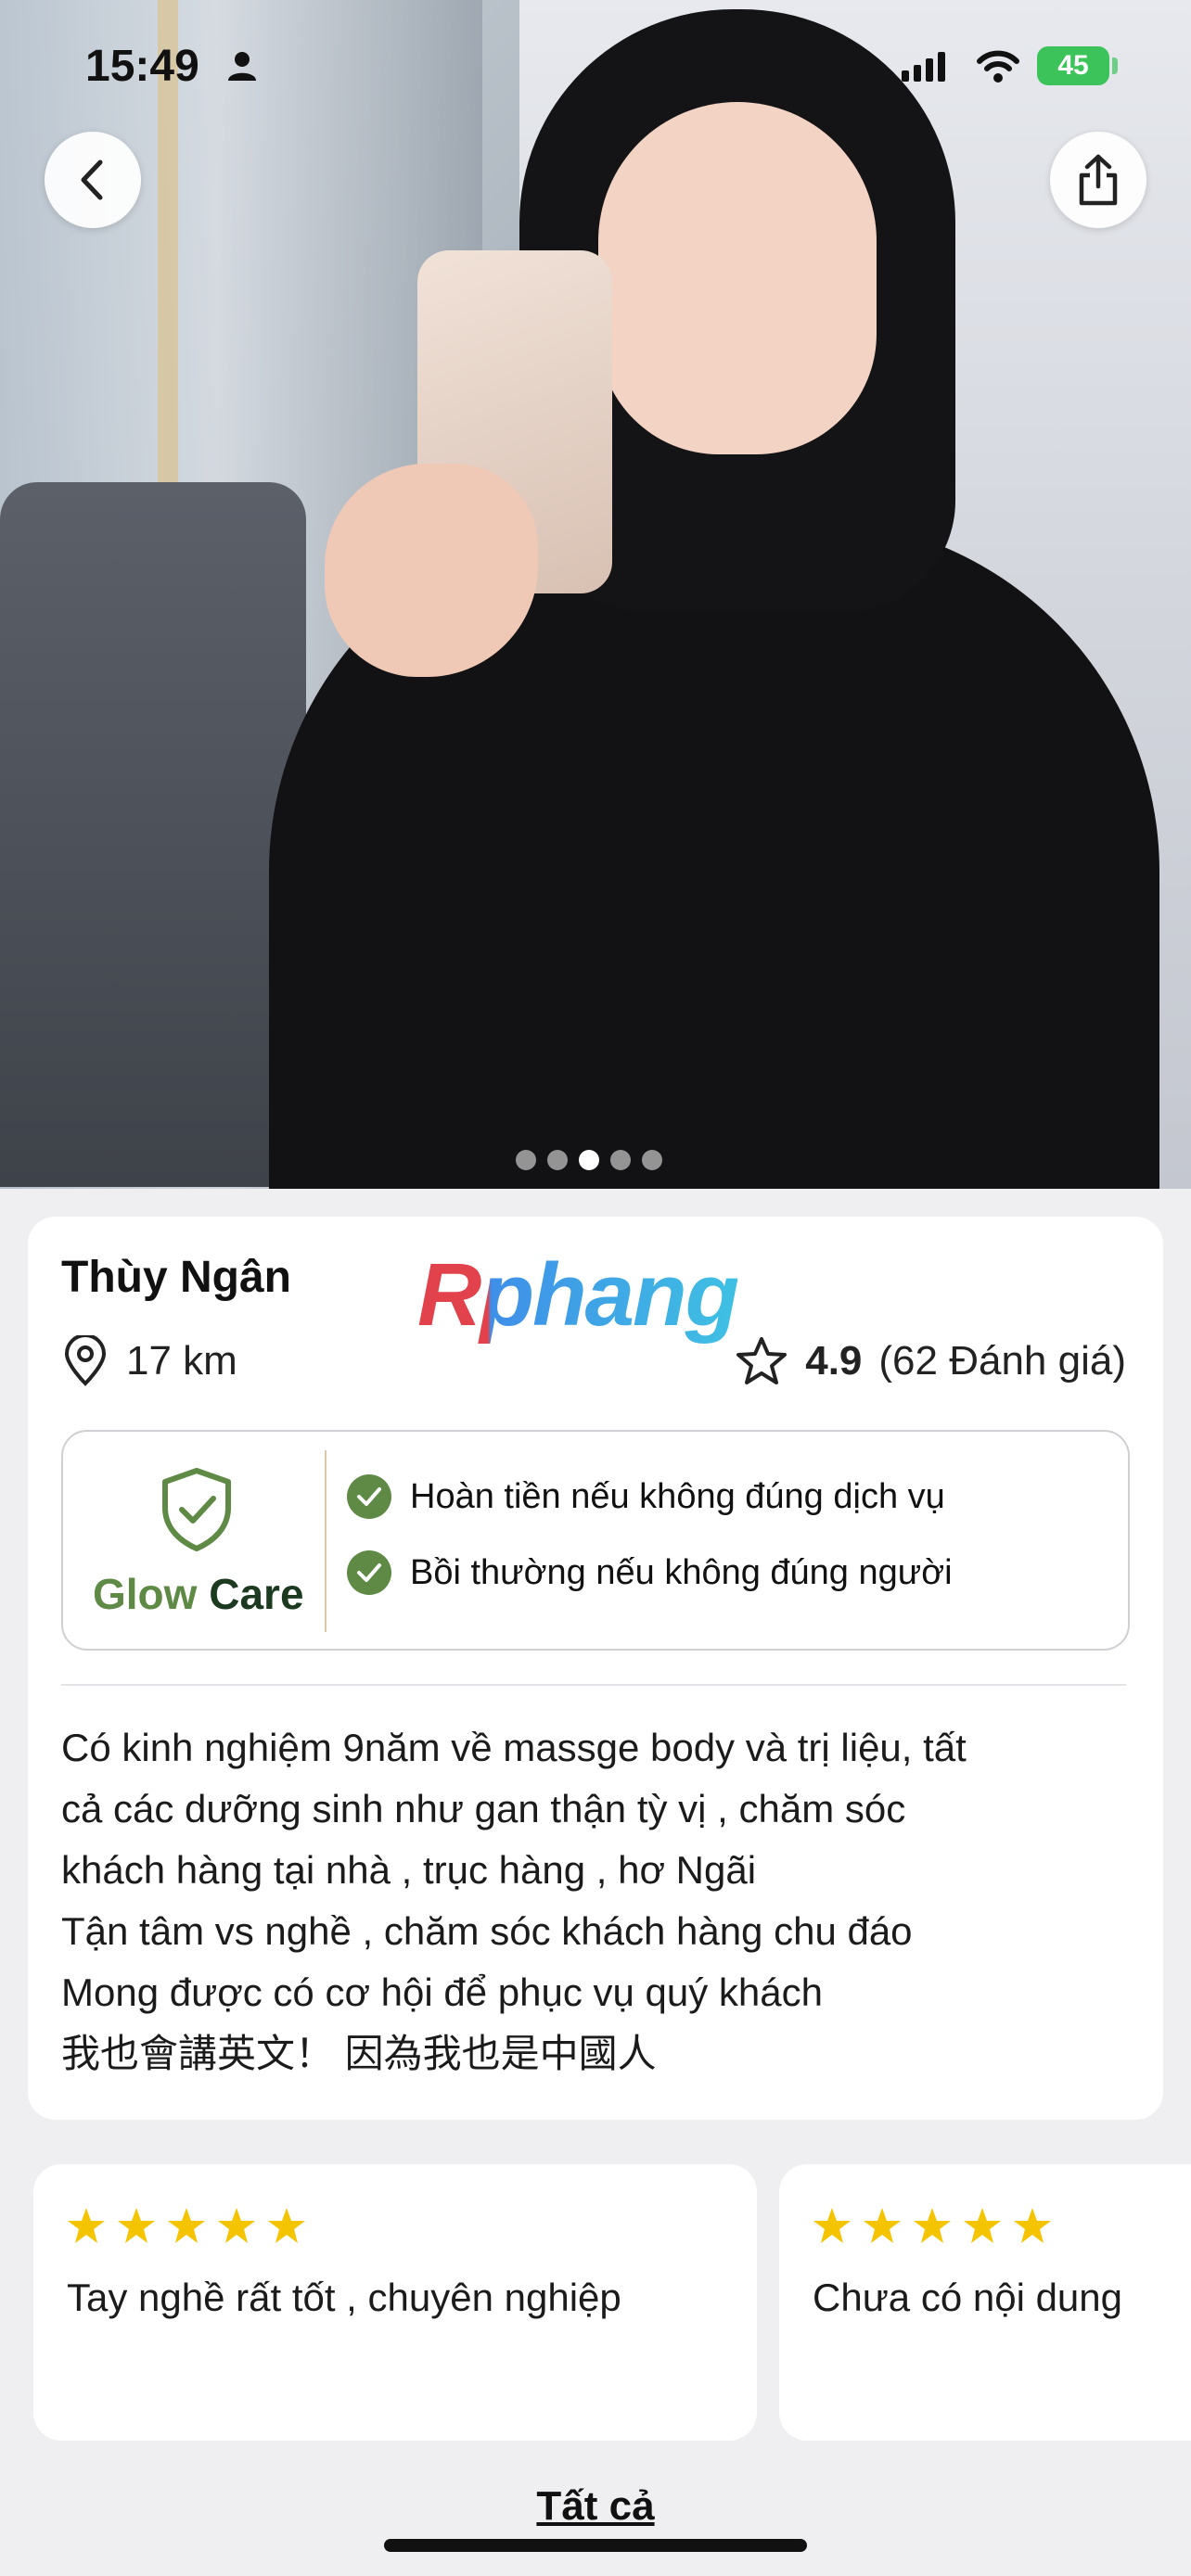 The image size is (1191, 2576). What do you see at coordinates (834, 1361) in the screenshot?
I see `rating-value: 4.9` at bounding box center [834, 1361].